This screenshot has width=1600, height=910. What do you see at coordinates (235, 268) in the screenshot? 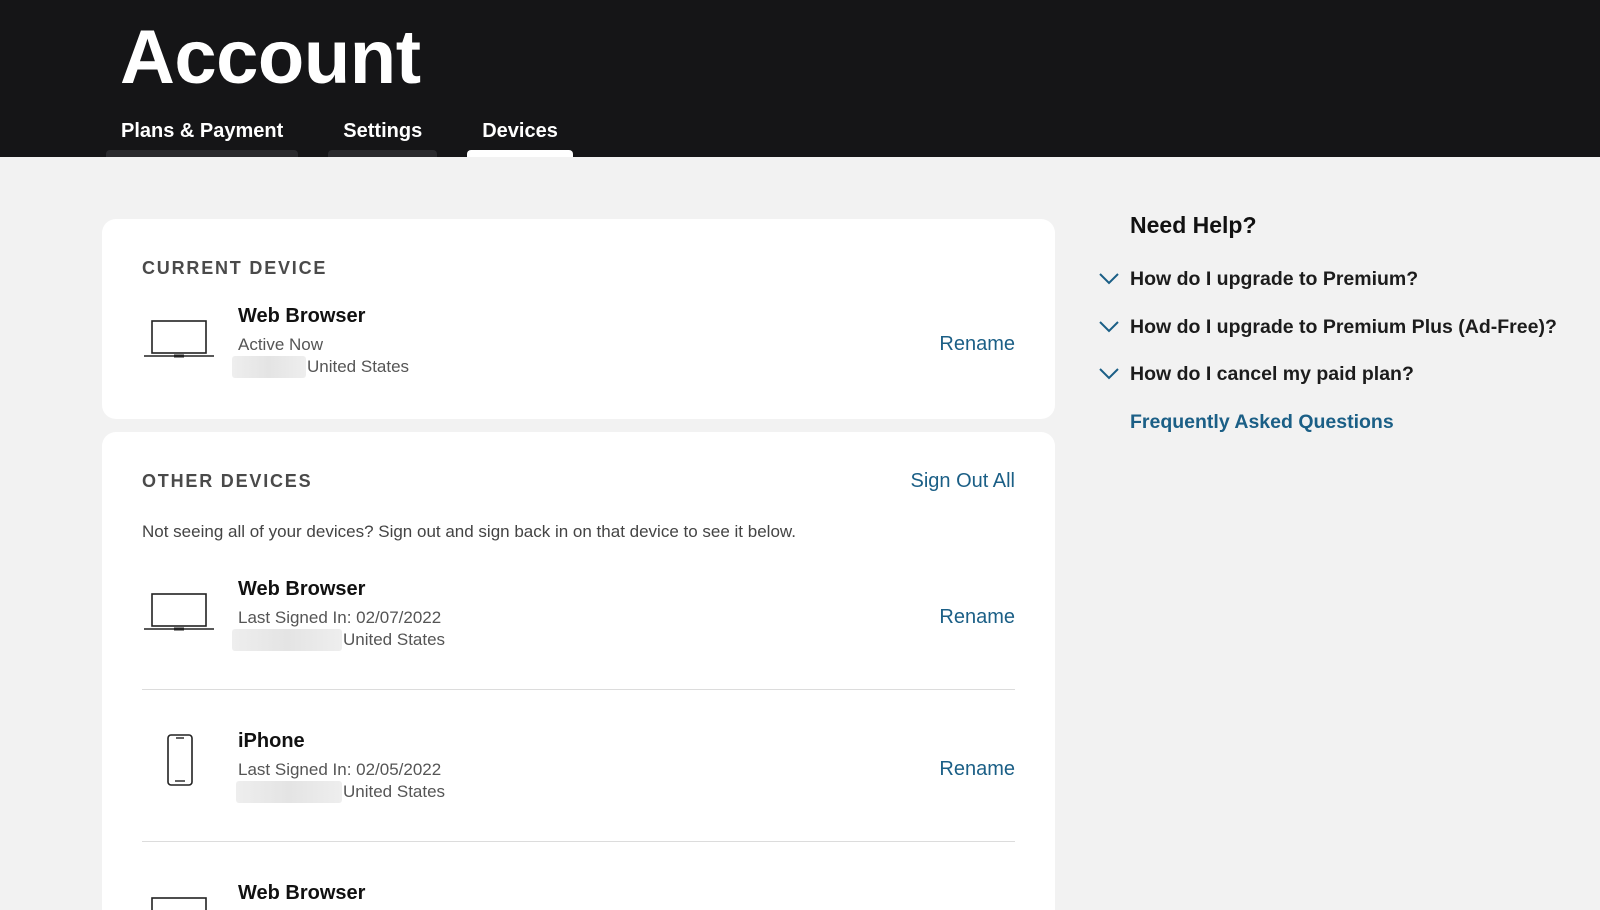
I see `current-device-heading: CURRENT DEVICE` at bounding box center [235, 268].